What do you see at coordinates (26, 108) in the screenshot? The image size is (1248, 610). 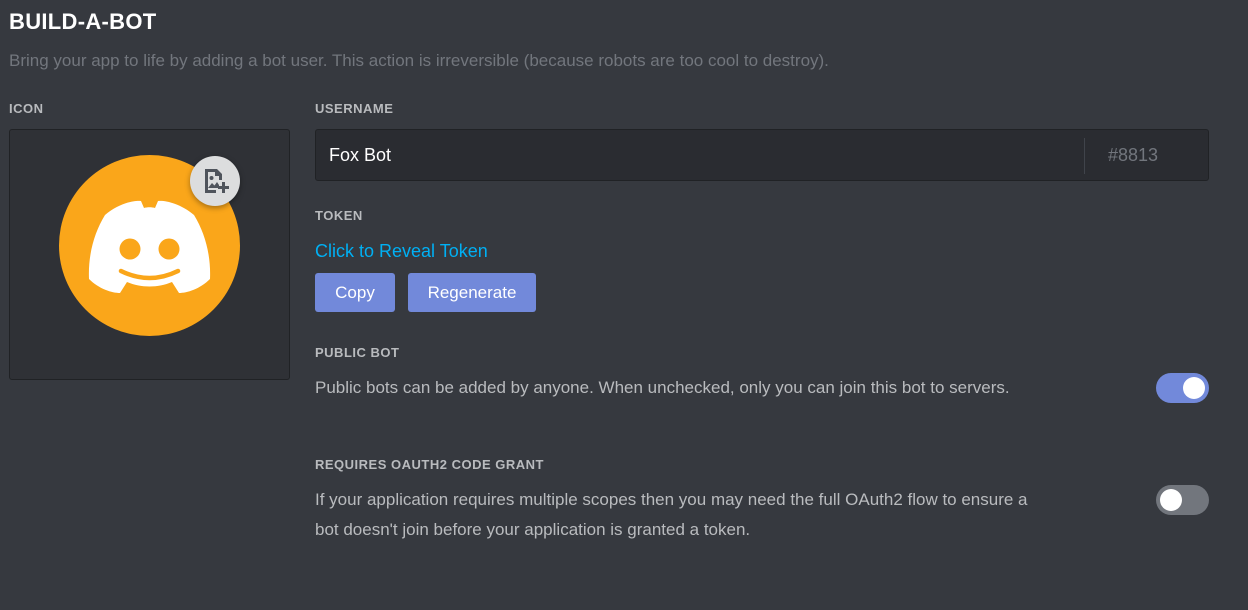 I see `icon-label: ICON` at bounding box center [26, 108].